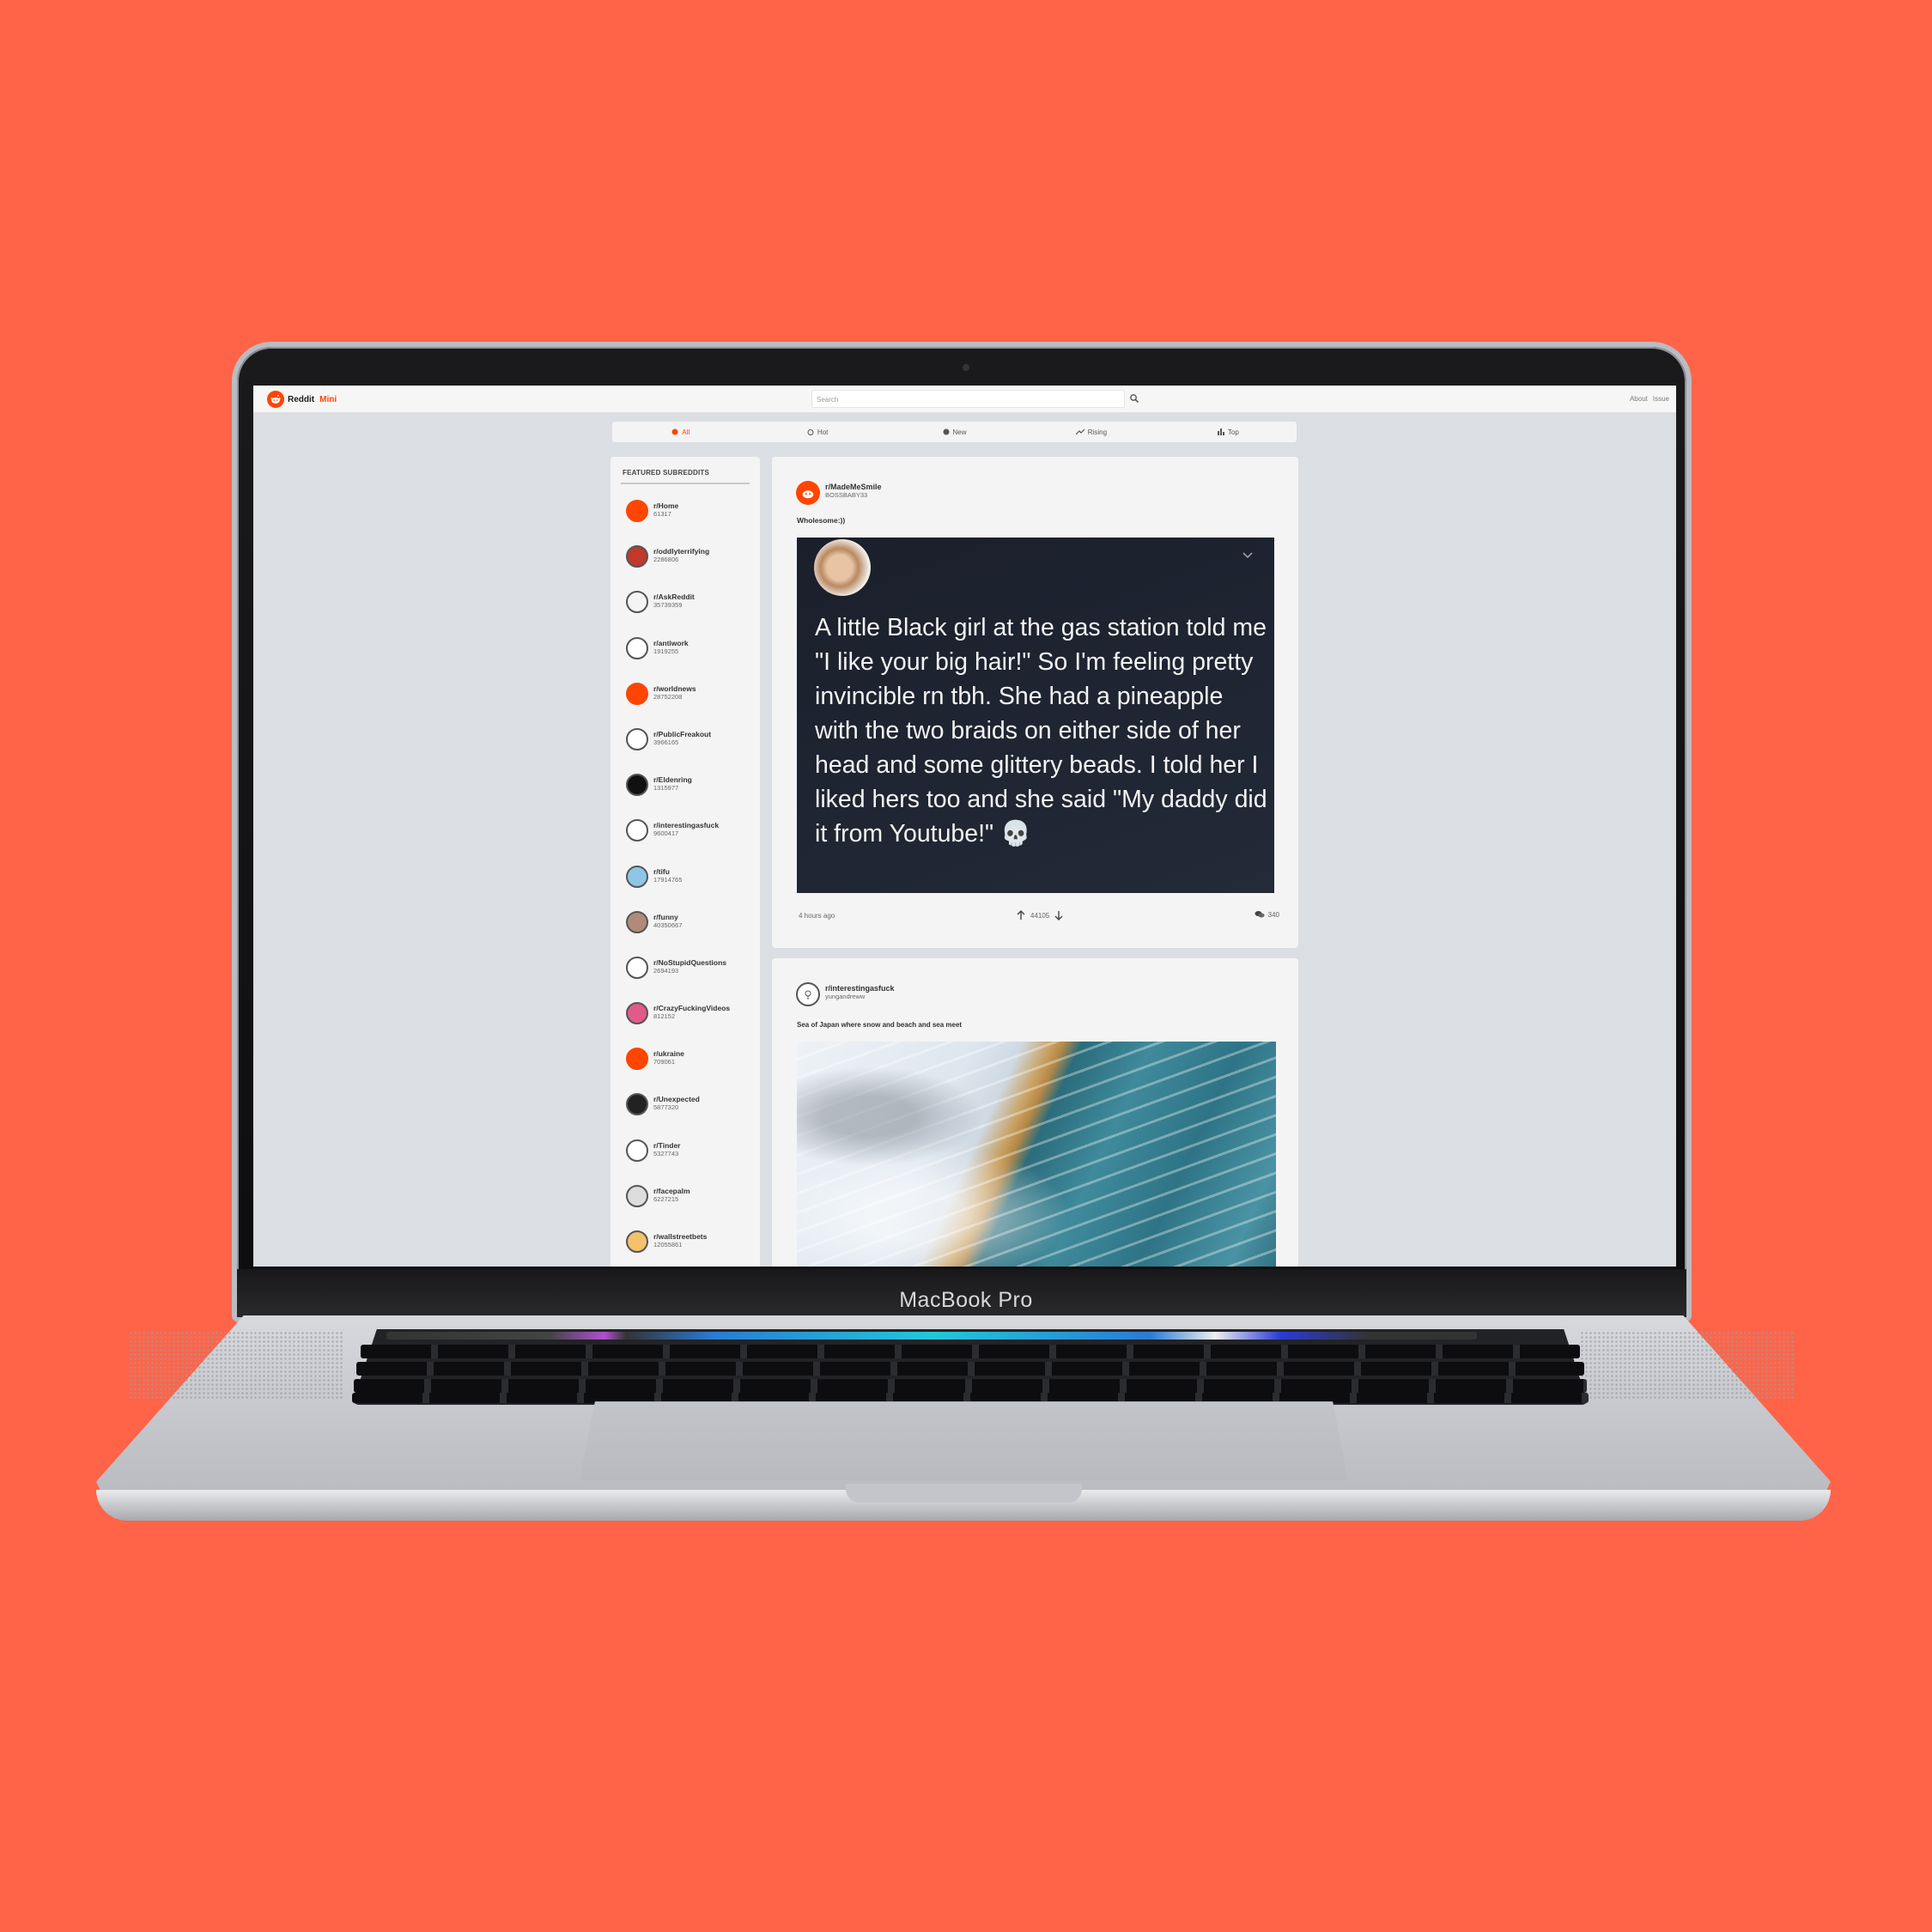 This screenshot has height=1932, width=1932. Describe the element at coordinates (1661, 399) in the screenshot. I see `issue-link: Issue` at that location.